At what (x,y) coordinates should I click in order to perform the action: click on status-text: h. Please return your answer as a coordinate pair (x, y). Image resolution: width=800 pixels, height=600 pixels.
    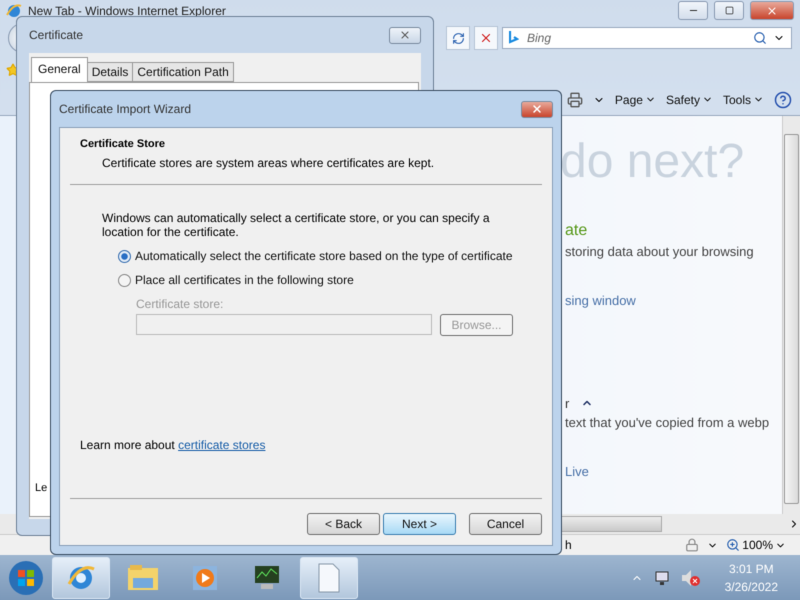
    Looking at the image, I should click on (569, 545).